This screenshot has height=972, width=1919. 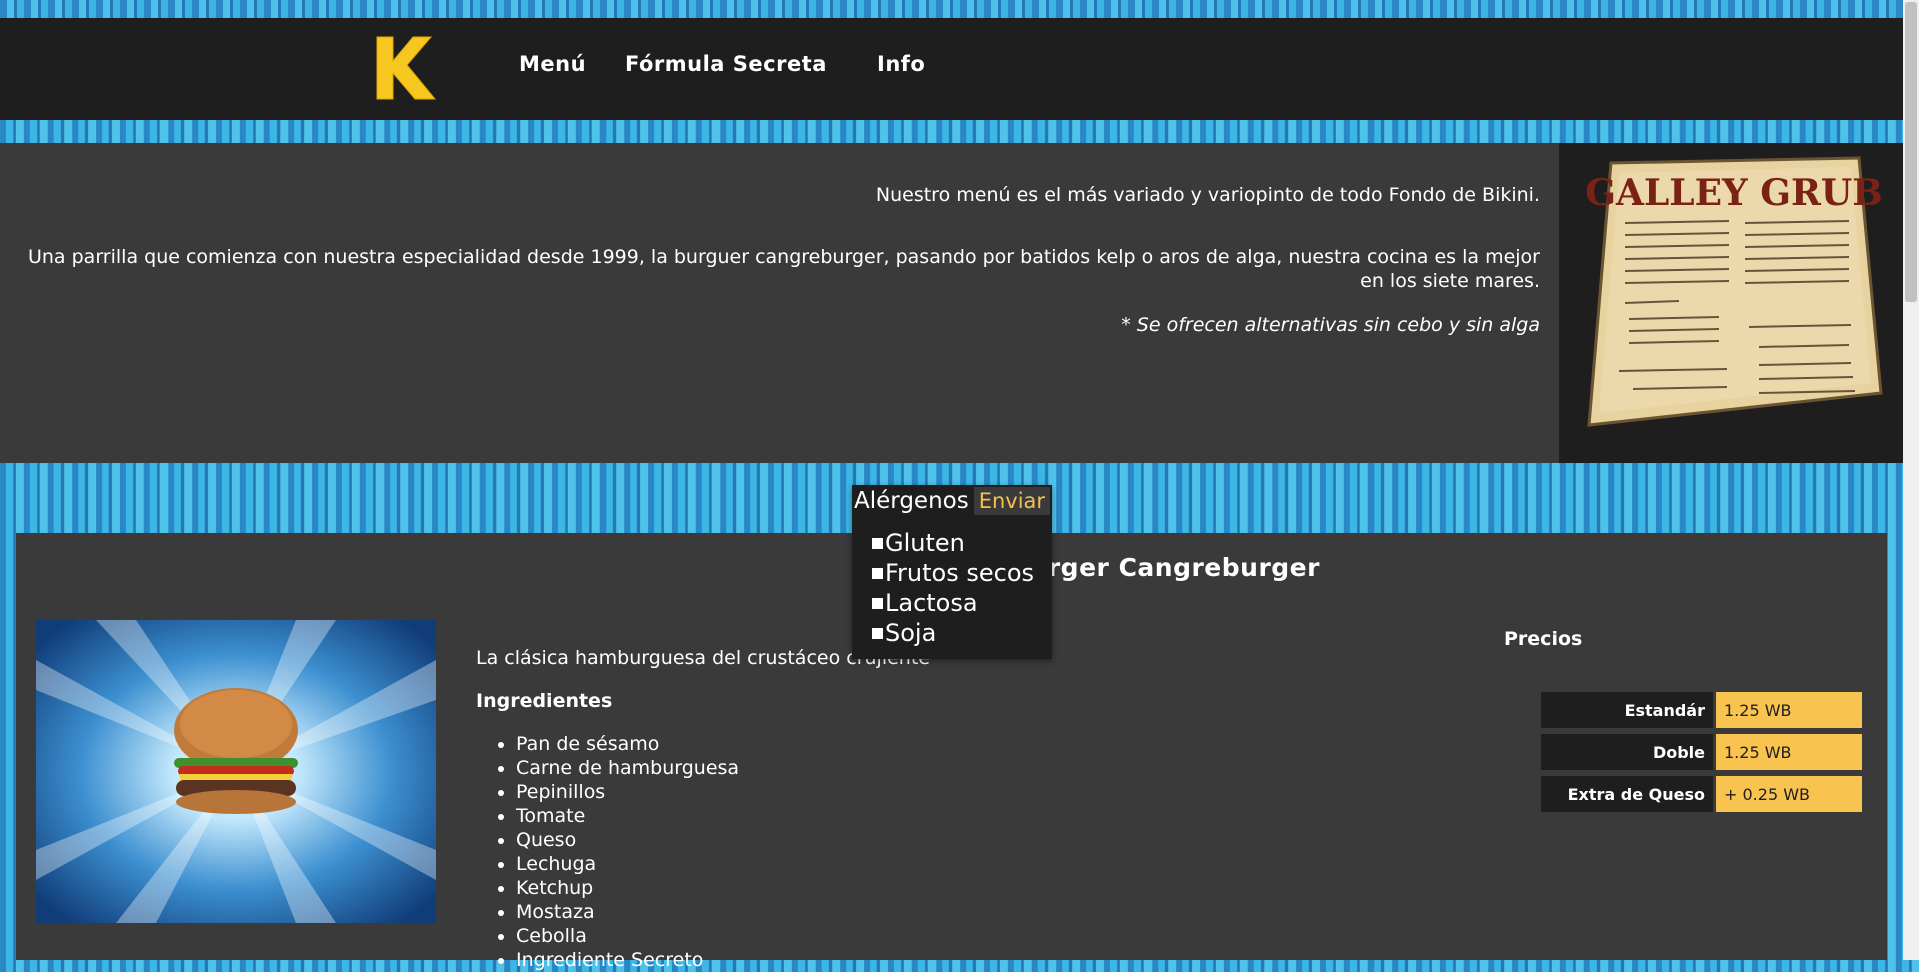 I want to click on allergen-option-gluten: Gluten, so click(x=953, y=543).